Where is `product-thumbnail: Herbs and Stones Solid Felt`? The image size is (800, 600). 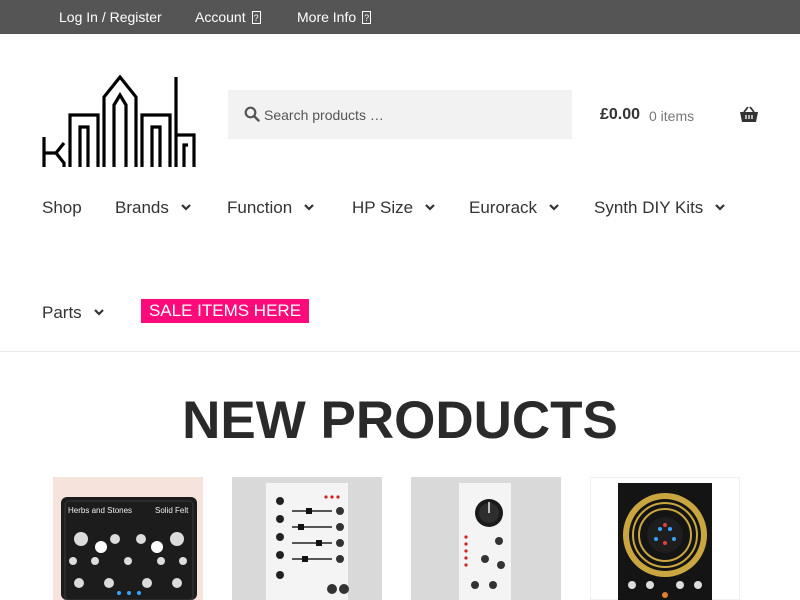 product-thumbnail: Herbs and Stones Solid Felt is located at coordinates (128, 538).